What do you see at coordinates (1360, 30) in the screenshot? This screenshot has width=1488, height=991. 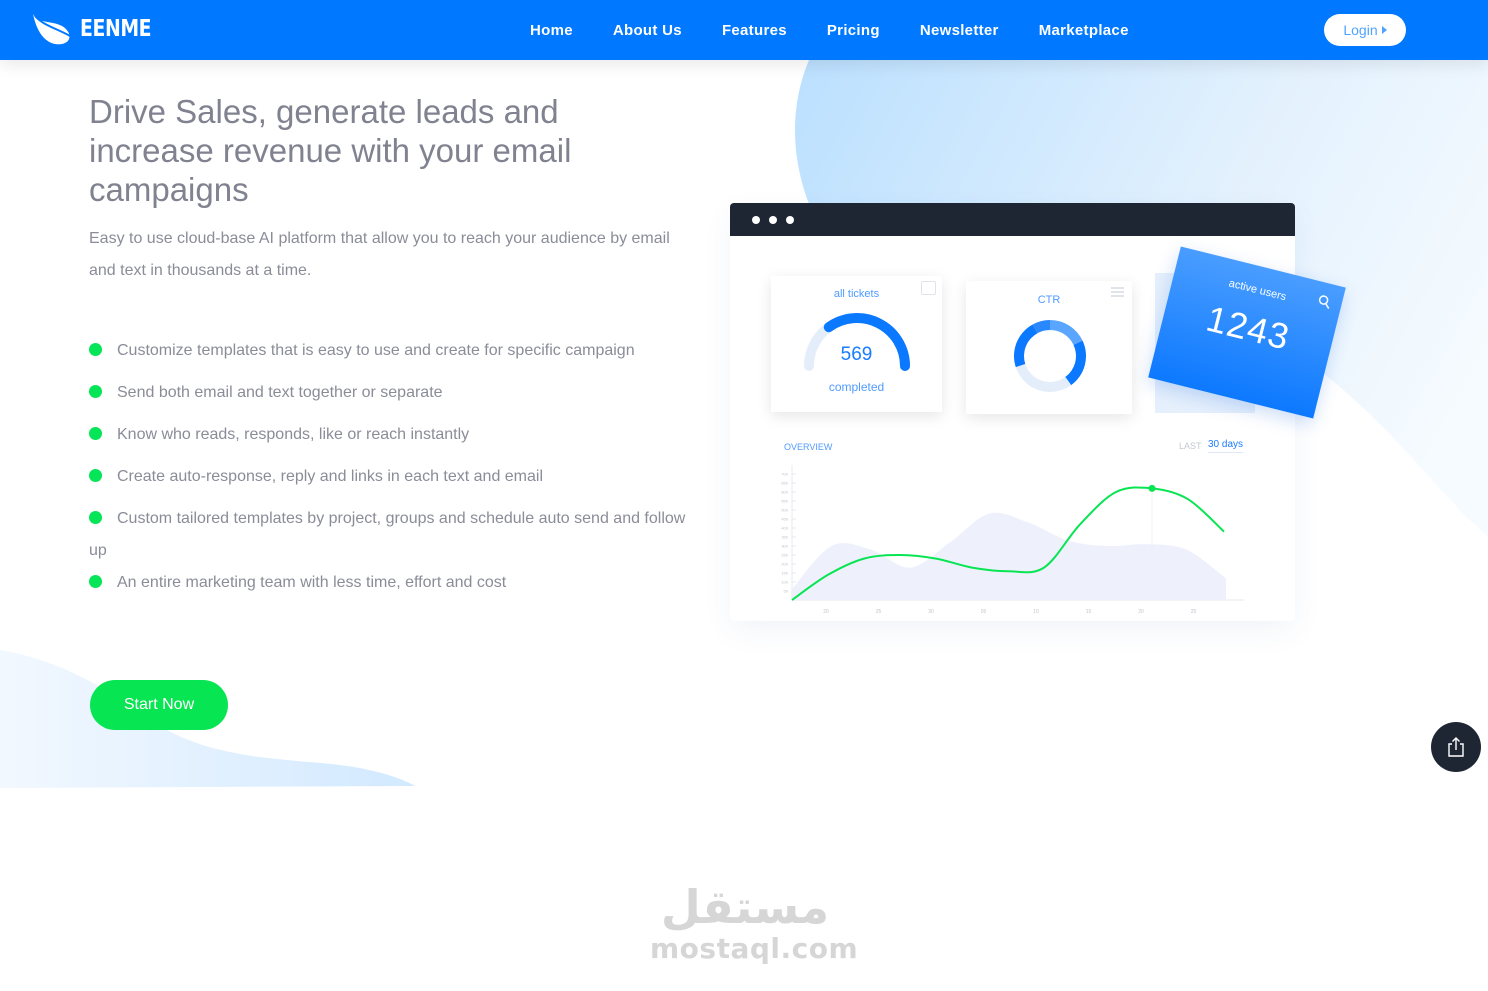 I see `login-label: Login` at bounding box center [1360, 30].